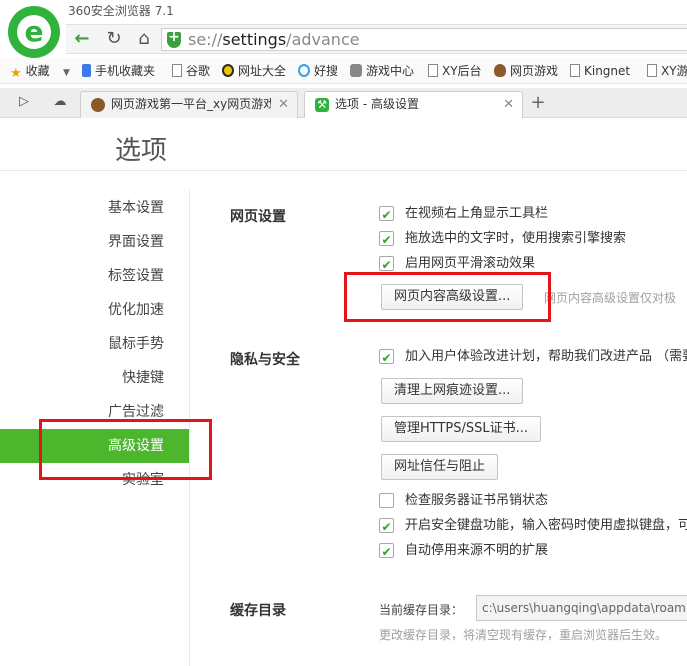 This screenshot has width=687, height=666. Describe the element at coordinates (136, 242) in the screenshot. I see `sidebar-item-interface: 界面设置` at that location.